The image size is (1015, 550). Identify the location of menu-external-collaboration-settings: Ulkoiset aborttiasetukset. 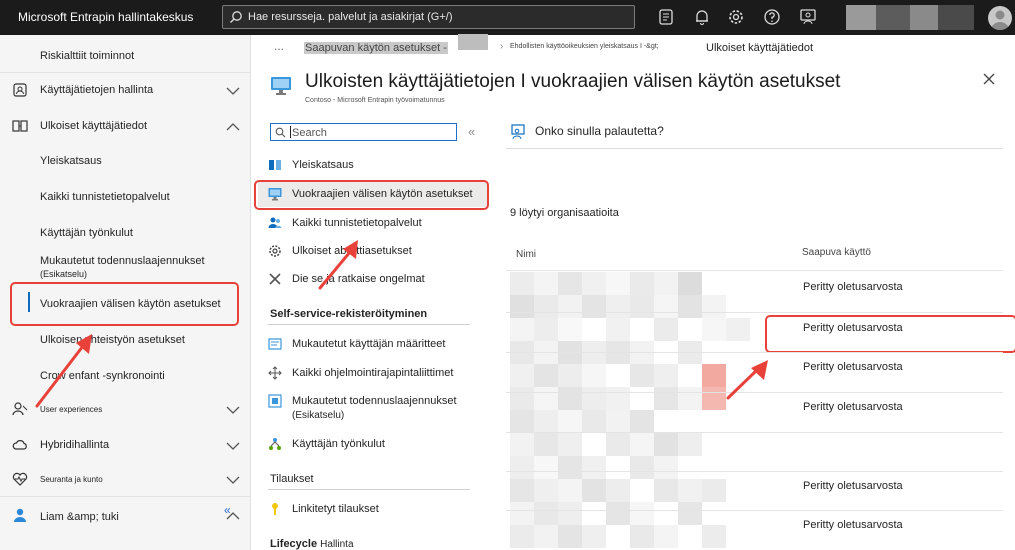
(378, 252).